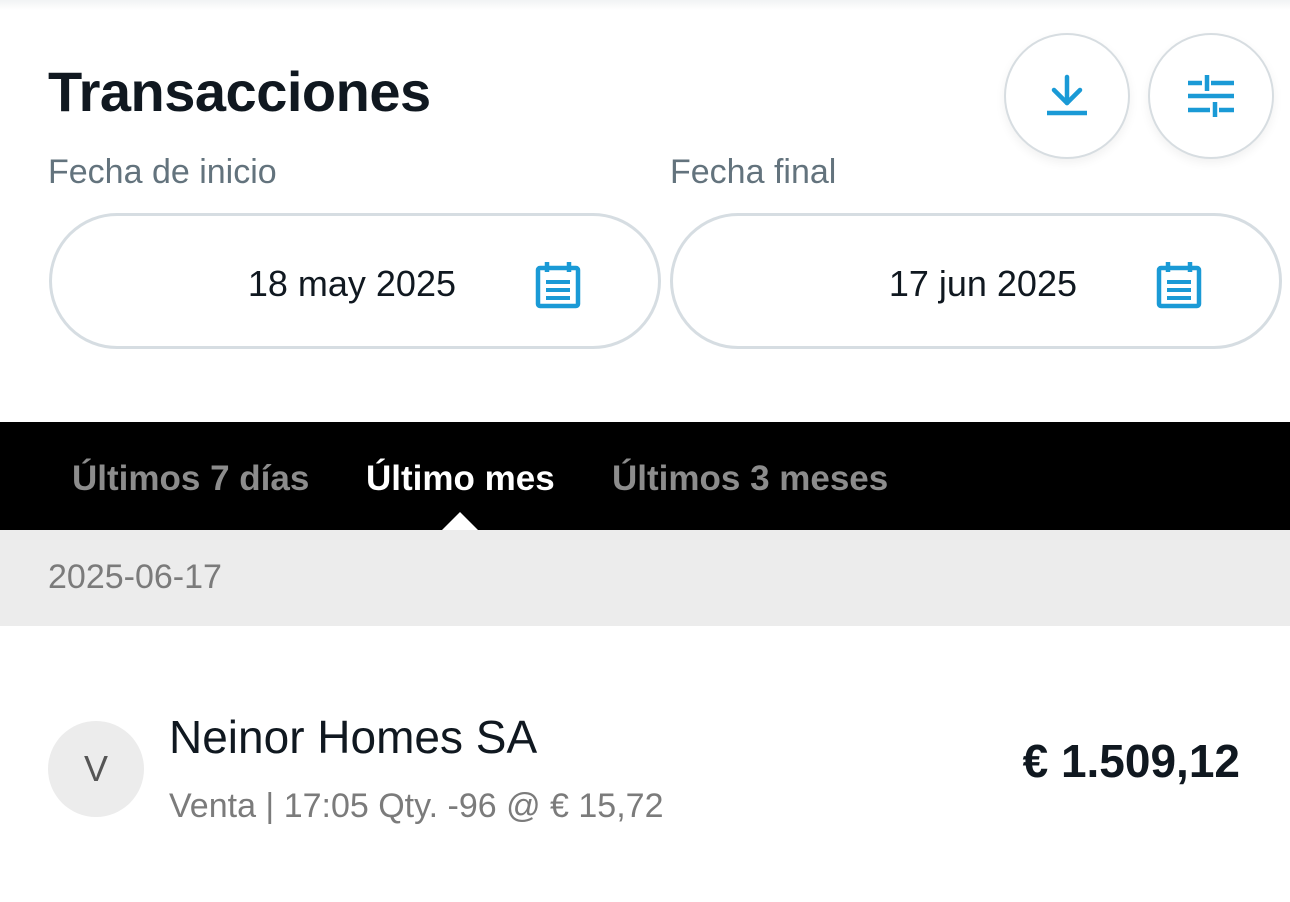 Image resolution: width=1290 pixels, height=902 pixels. Describe the element at coordinates (135, 577) in the screenshot. I see `group-date: 2025-06-17` at that location.